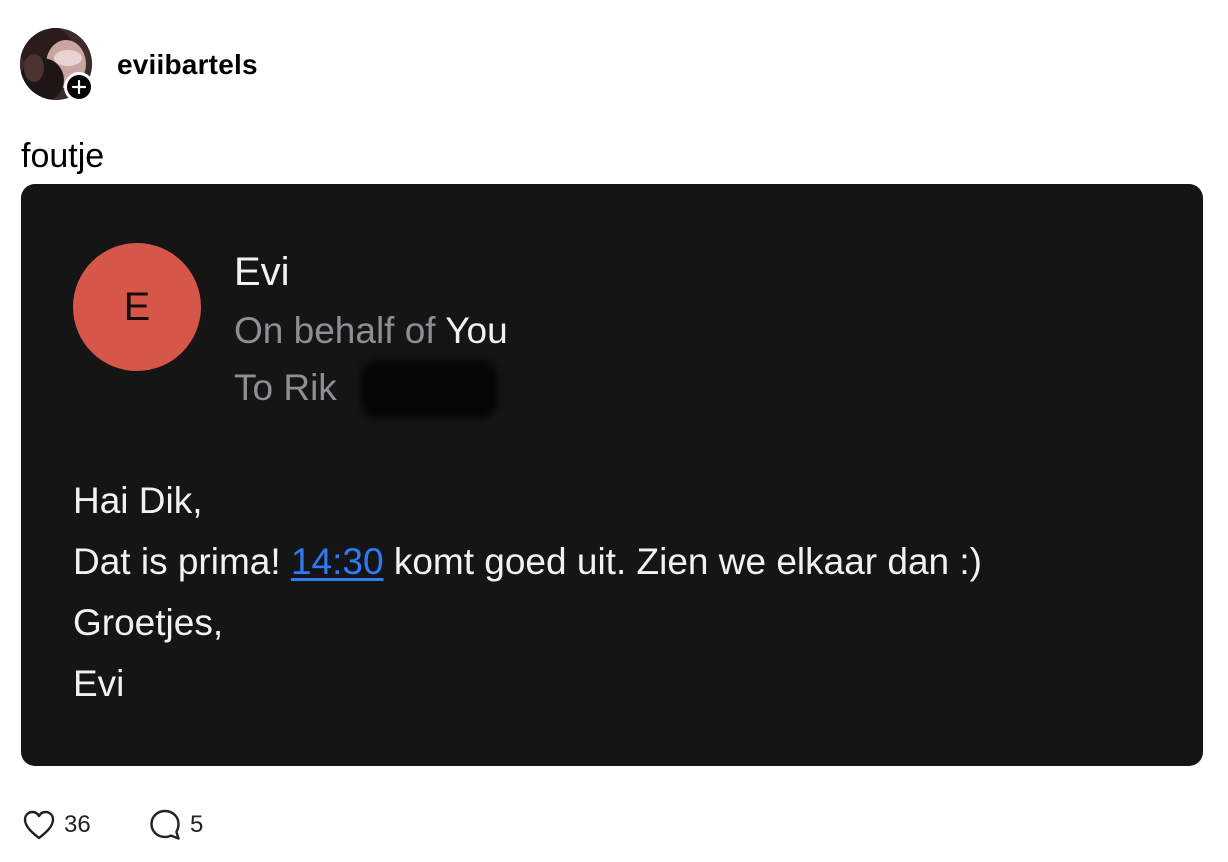  I want to click on email-greeting: Hai Dik,, so click(138, 500).